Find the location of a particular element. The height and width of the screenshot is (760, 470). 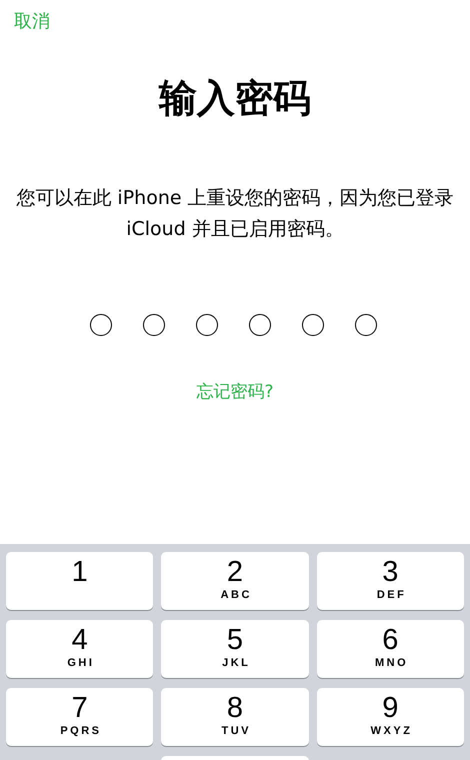

keypad-key: 9 WXYZ is located at coordinates (390, 717).